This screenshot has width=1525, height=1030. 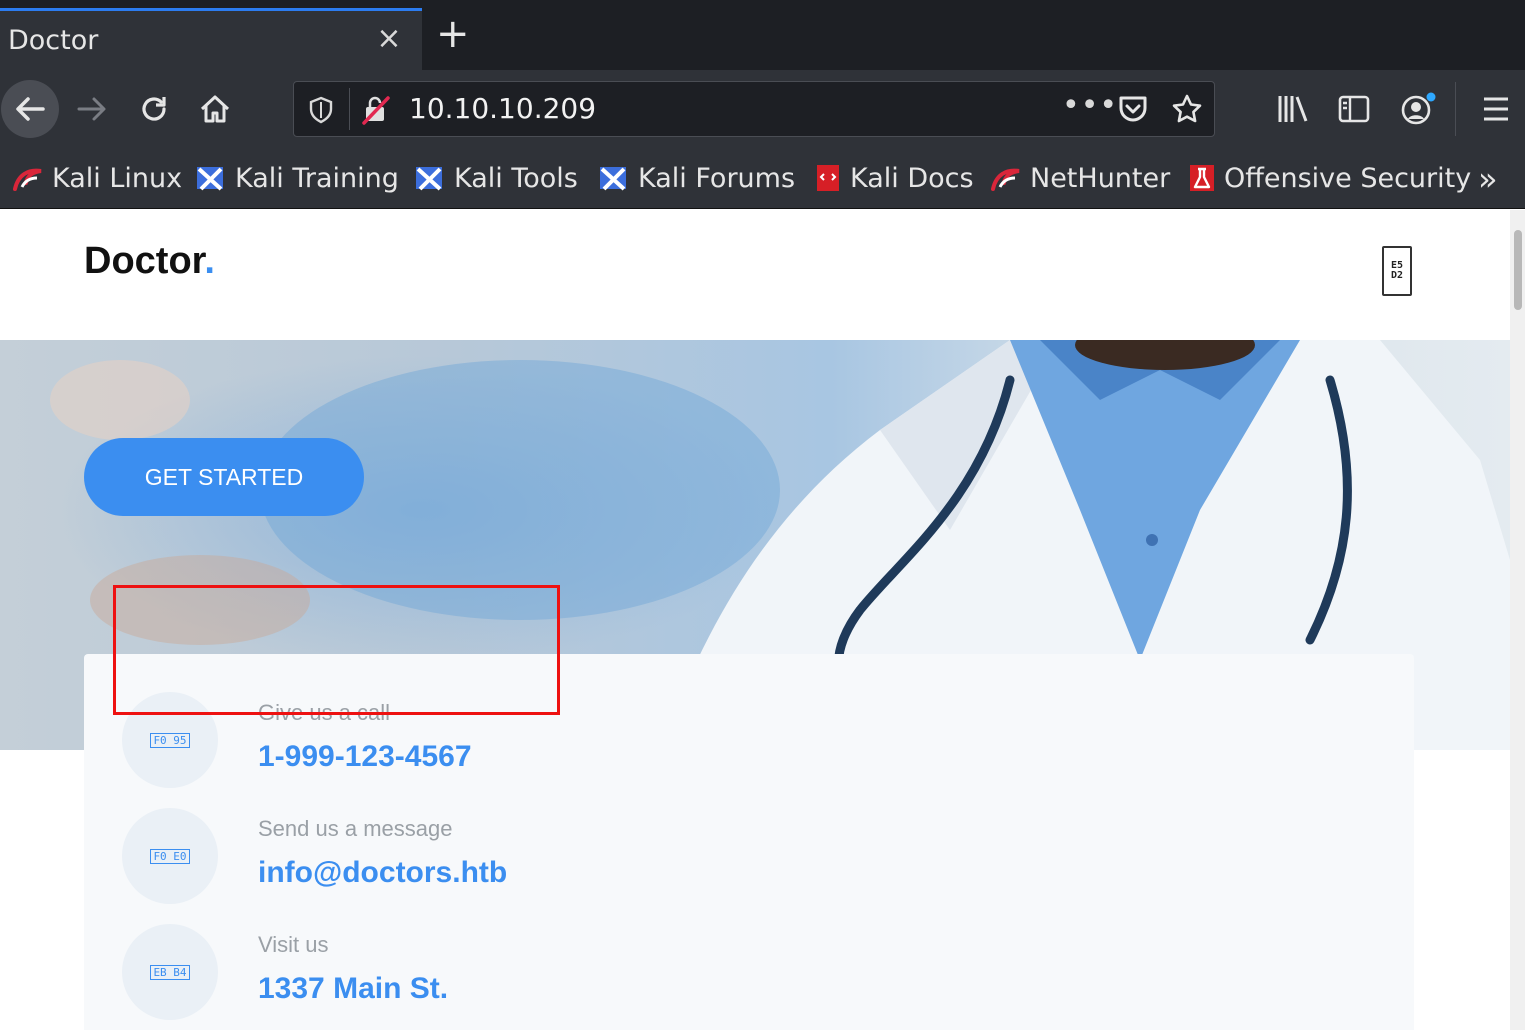 I want to click on home-icon, so click(x=215, y=109).